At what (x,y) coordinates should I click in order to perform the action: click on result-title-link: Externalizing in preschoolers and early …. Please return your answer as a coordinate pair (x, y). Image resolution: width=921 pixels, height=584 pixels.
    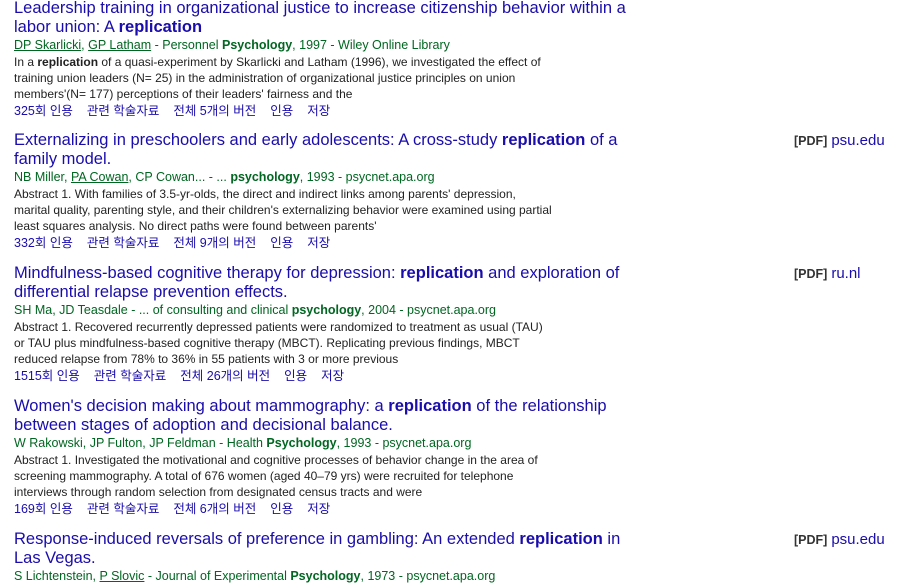
    Looking at the image, I should click on (324, 150).